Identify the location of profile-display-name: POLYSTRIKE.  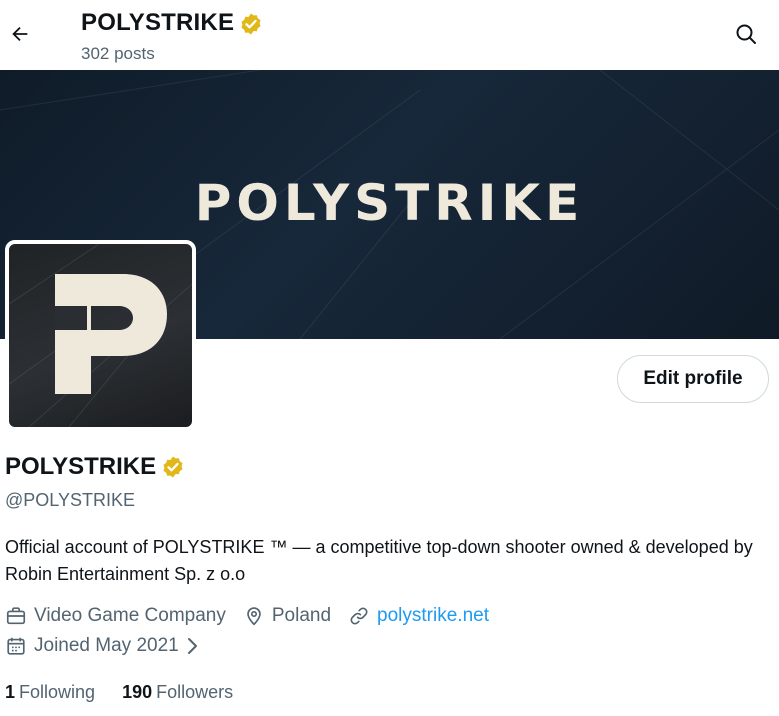
(95, 467).